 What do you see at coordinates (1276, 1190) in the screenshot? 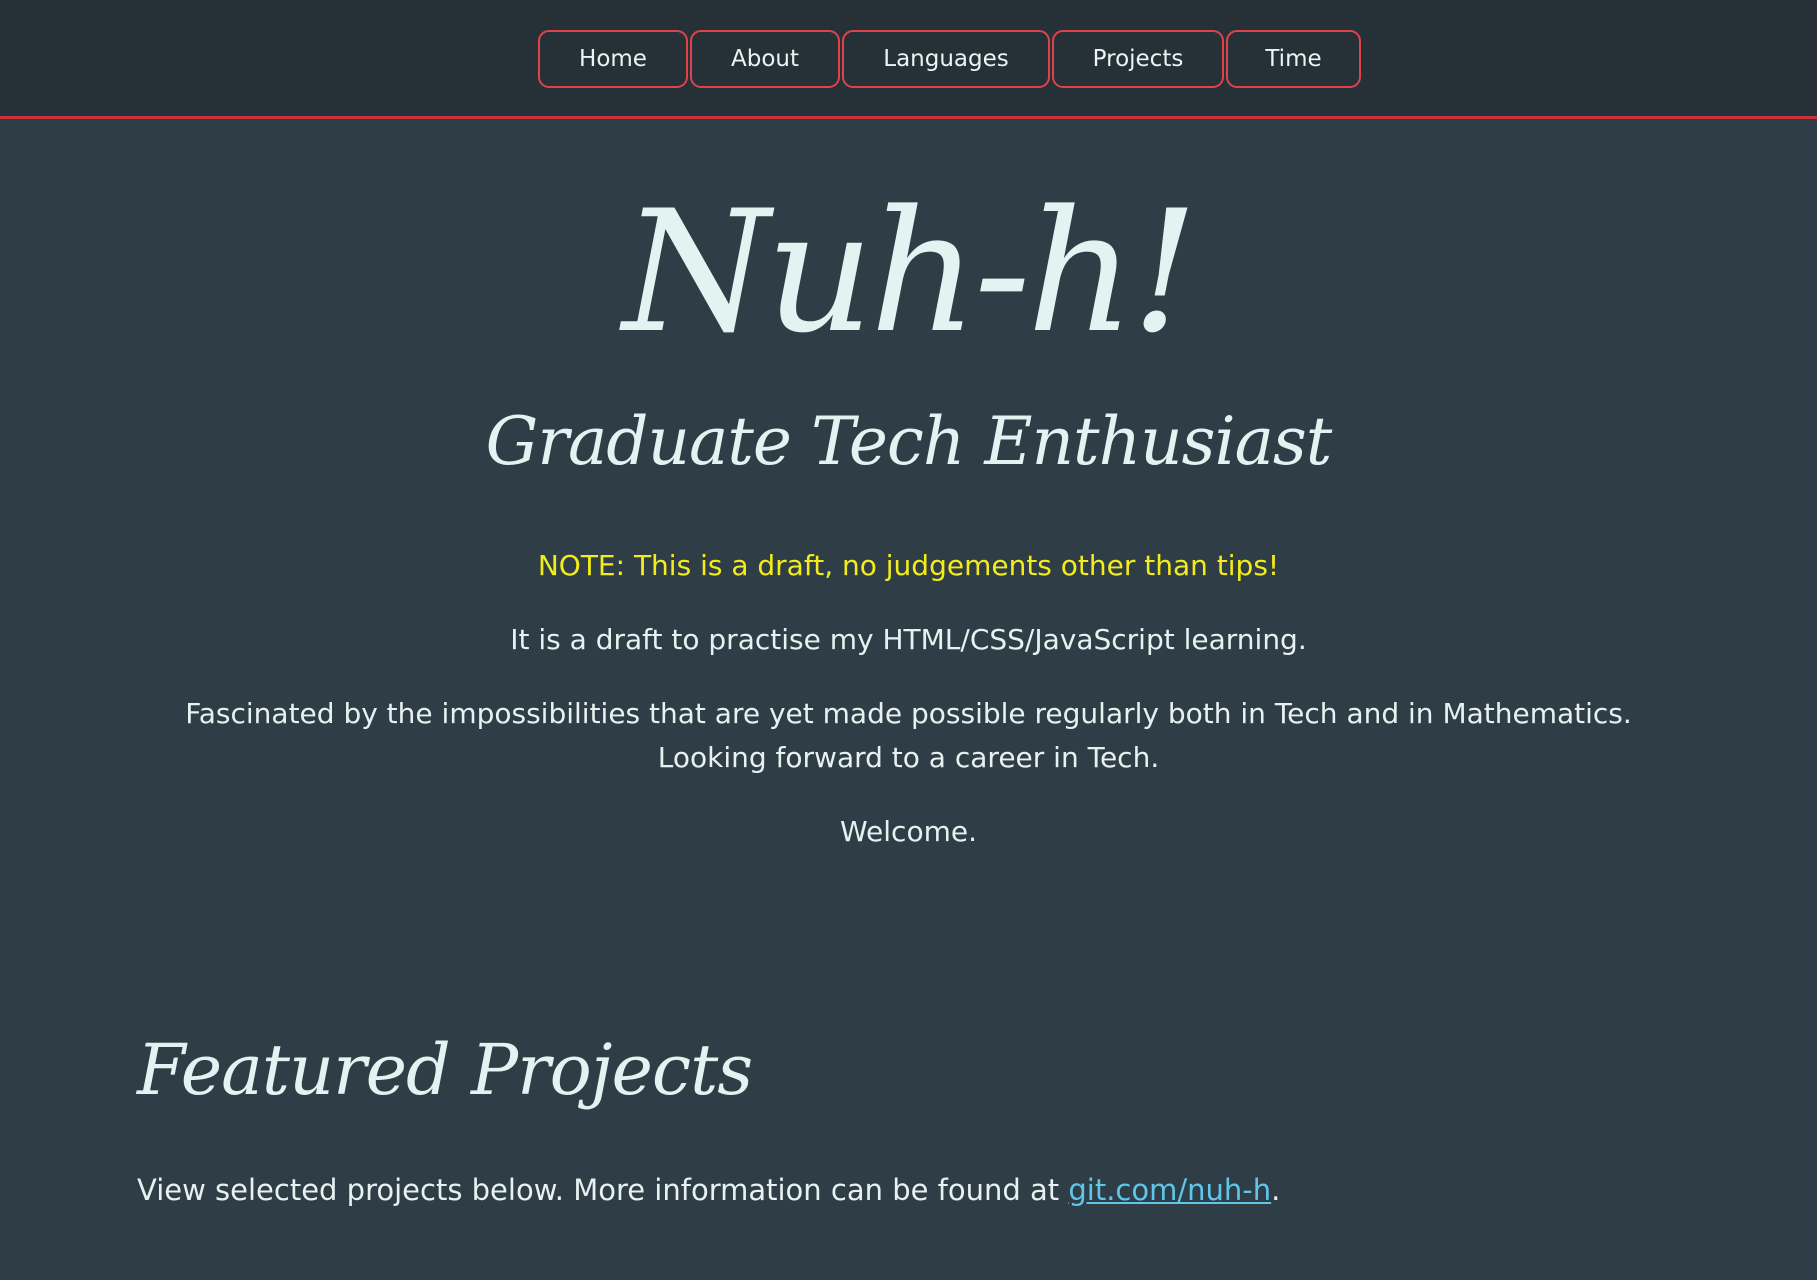
I see `description-period: .` at bounding box center [1276, 1190].